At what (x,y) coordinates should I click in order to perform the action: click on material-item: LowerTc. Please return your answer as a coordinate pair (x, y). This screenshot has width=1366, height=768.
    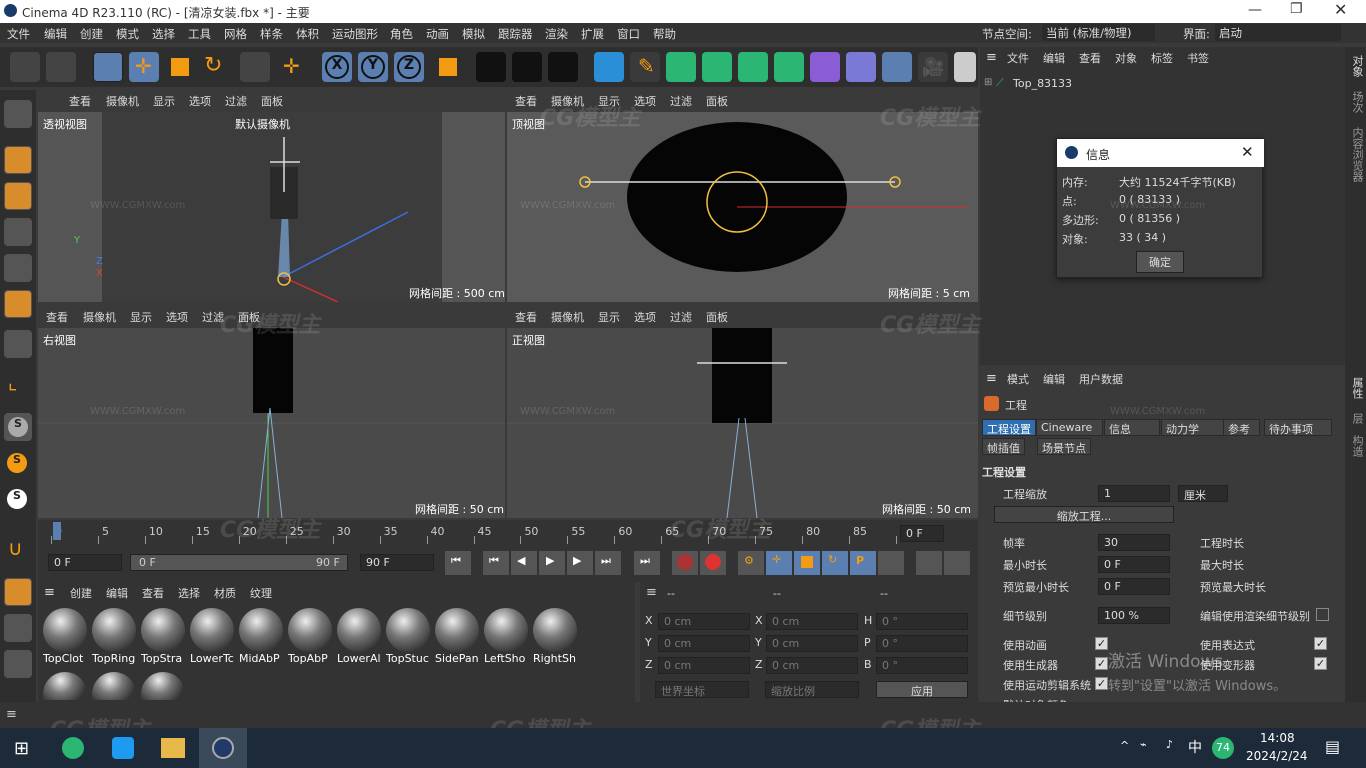
    Looking at the image, I should click on (212, 637).